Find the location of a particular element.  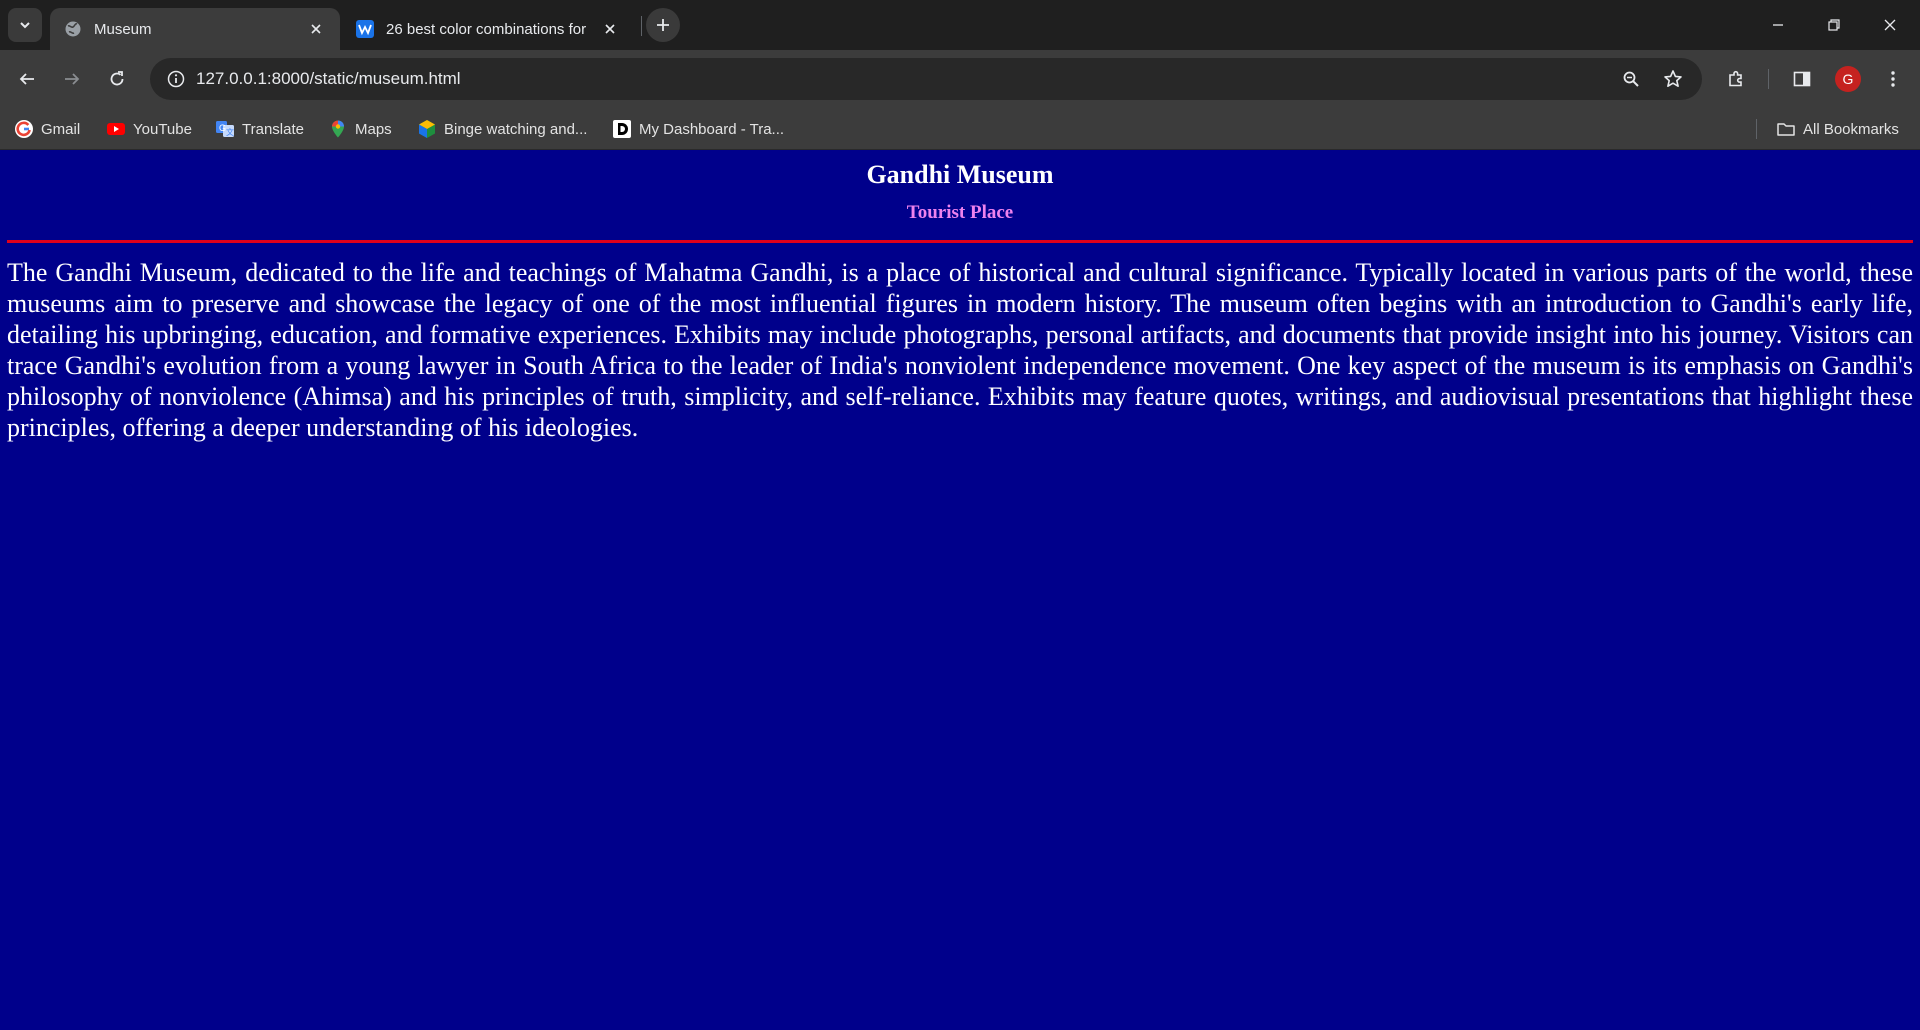

chevron-down-icon is located at coordinates (25, 25).